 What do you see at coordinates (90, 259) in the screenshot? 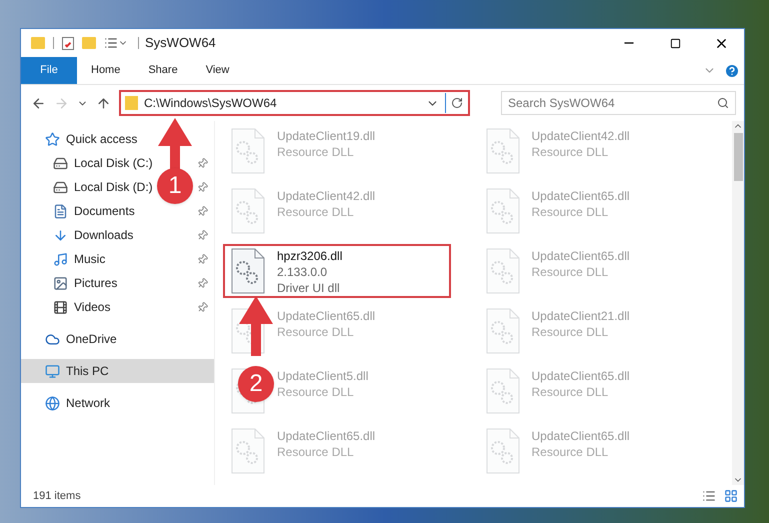
I see `nav-item: Music` at bounding box center [90, 259].